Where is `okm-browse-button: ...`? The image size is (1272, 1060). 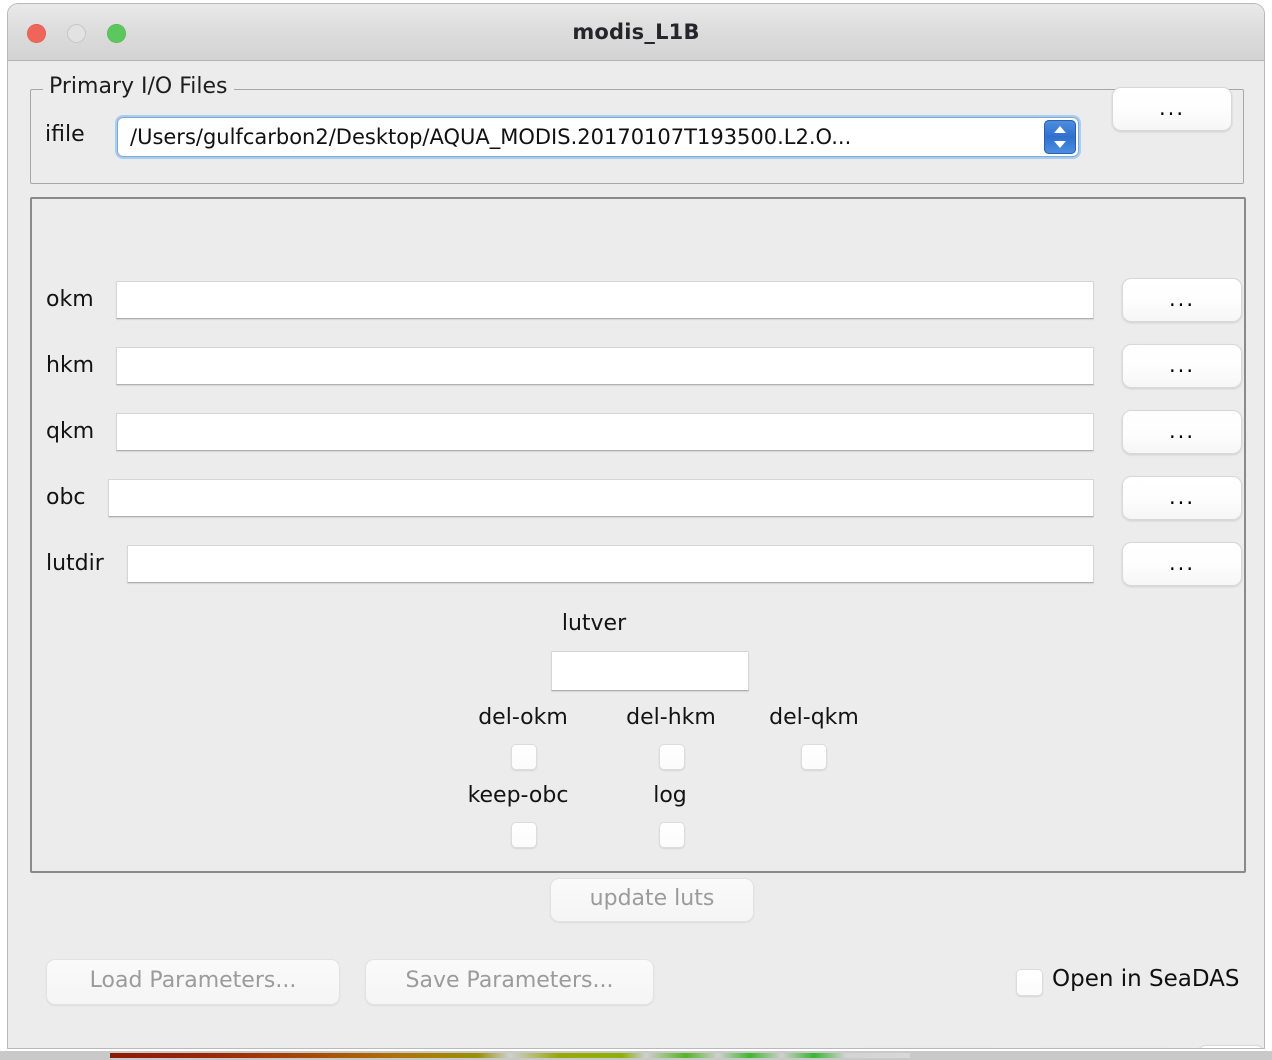
okm-browse-button: ... is located at coordinates (1182, 300).